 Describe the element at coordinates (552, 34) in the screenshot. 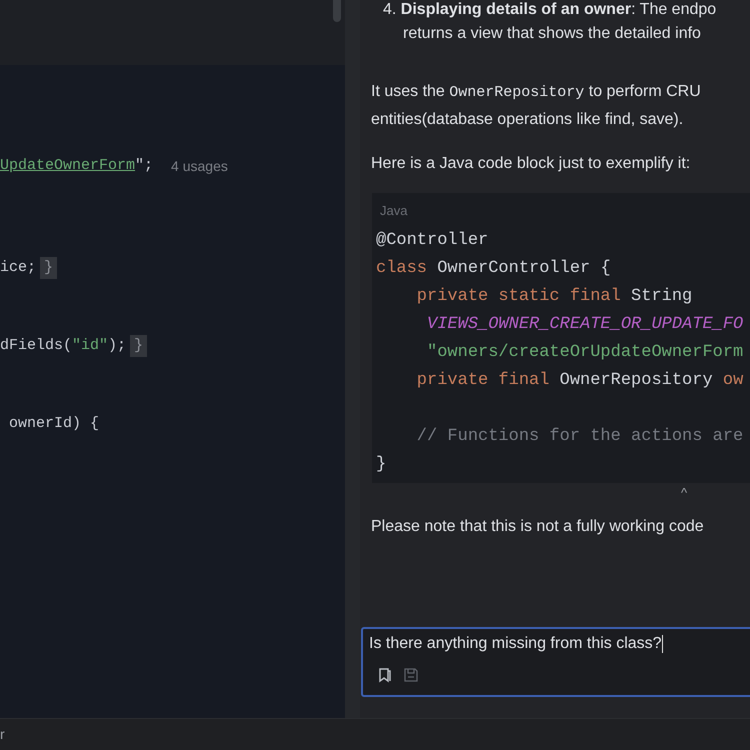

I see `list-item-text: returns a view that shows the detailed info` at that location.